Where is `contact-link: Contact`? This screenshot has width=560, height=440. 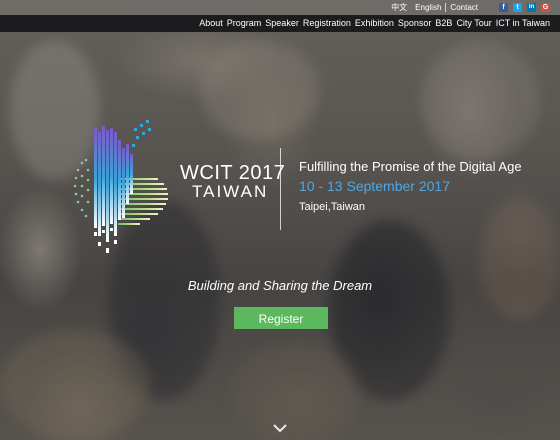 contact-link: Contact is located at coordinates (464, 7).